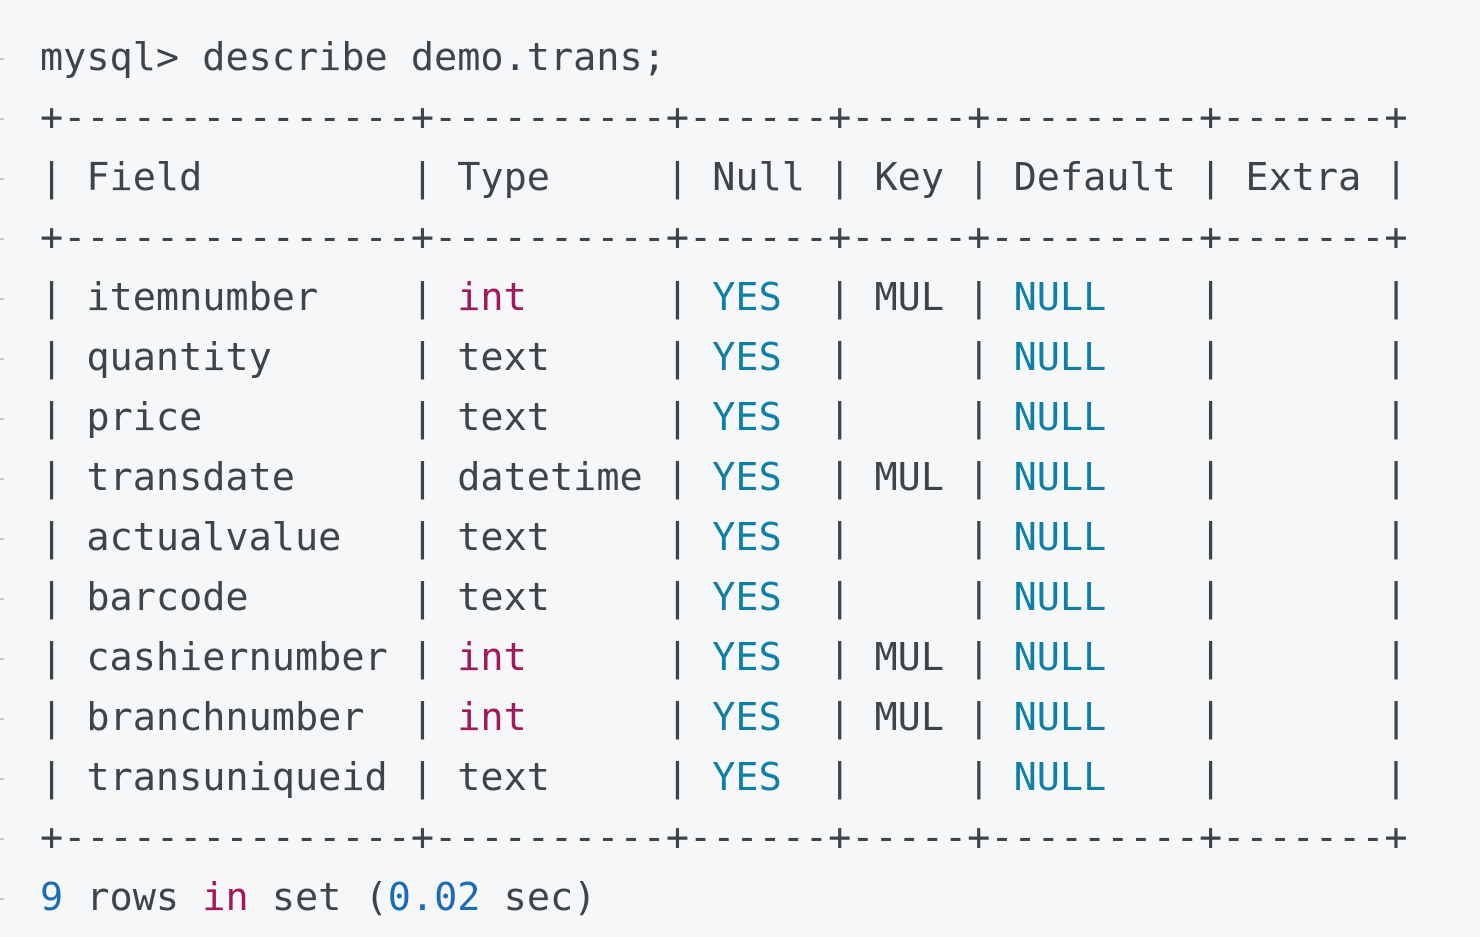  Describe the element at coordinates (1303, 177) in the screenshot. I see `column-header: Extra` at that location.